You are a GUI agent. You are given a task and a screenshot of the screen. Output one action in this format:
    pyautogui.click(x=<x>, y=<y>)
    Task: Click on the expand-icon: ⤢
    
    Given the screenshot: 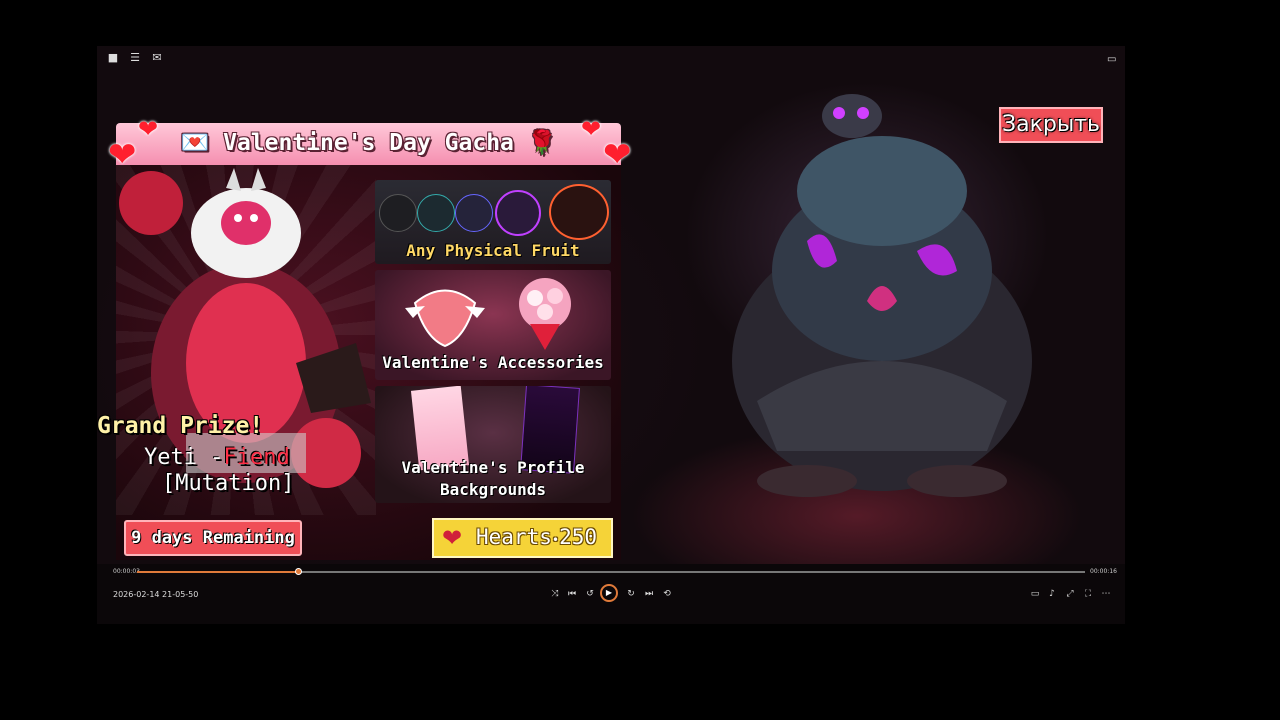 What is the action you would take?
    pyautogui.click(x=1070, y=594)
    